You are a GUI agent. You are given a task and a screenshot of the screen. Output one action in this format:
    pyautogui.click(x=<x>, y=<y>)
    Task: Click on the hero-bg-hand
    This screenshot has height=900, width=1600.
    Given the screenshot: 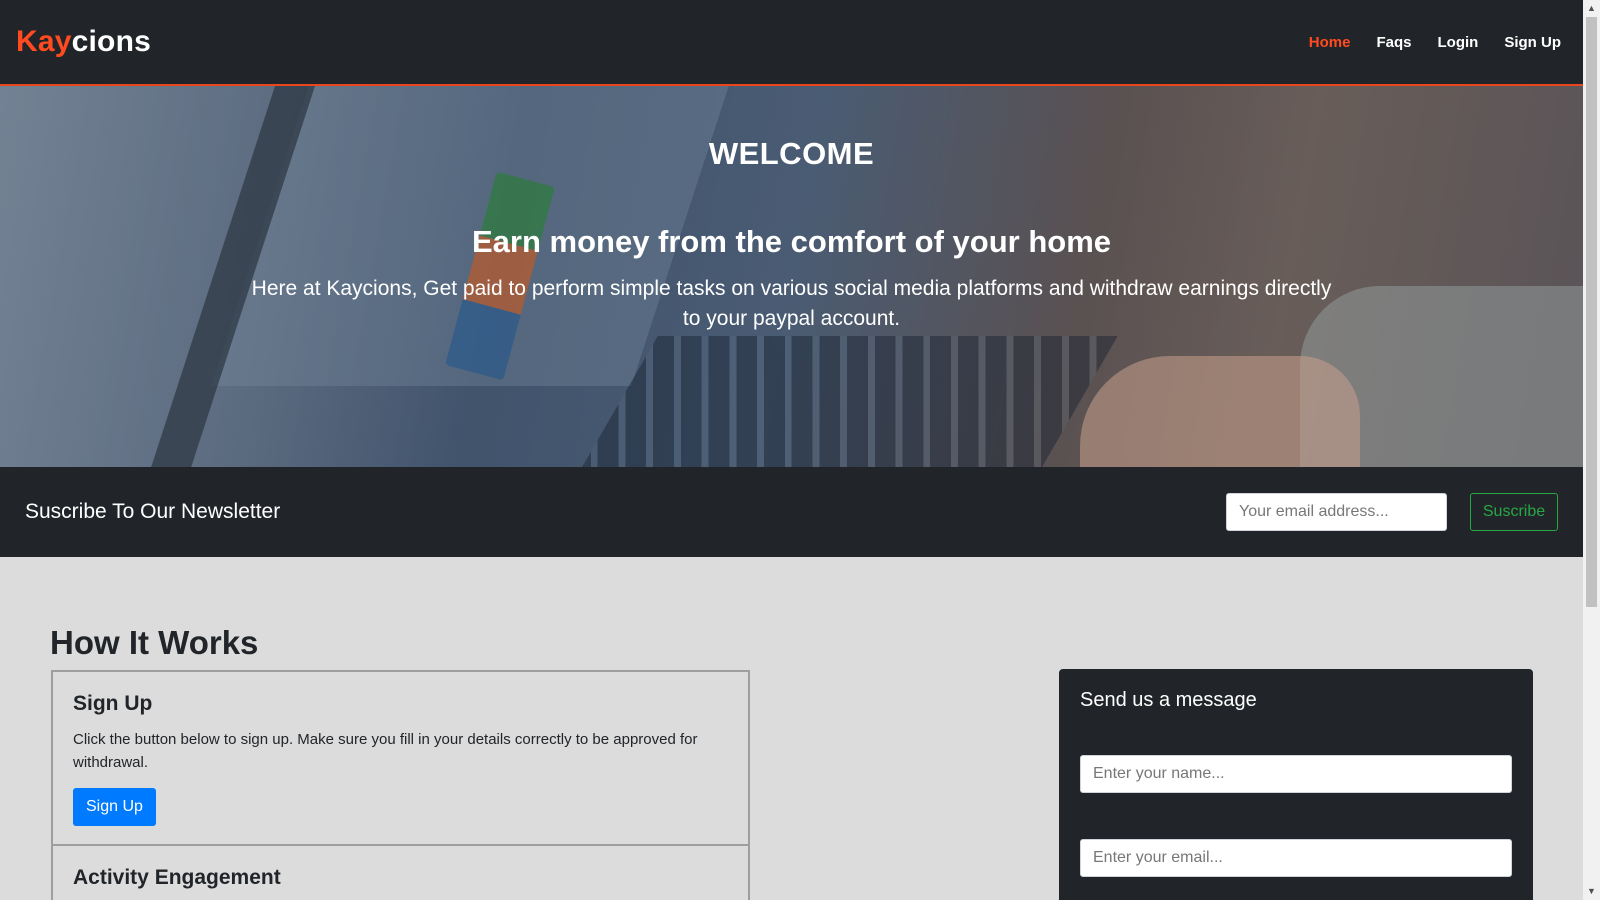 What is the action you would take?
    pyautogui.click(x=1220, y=411)
    